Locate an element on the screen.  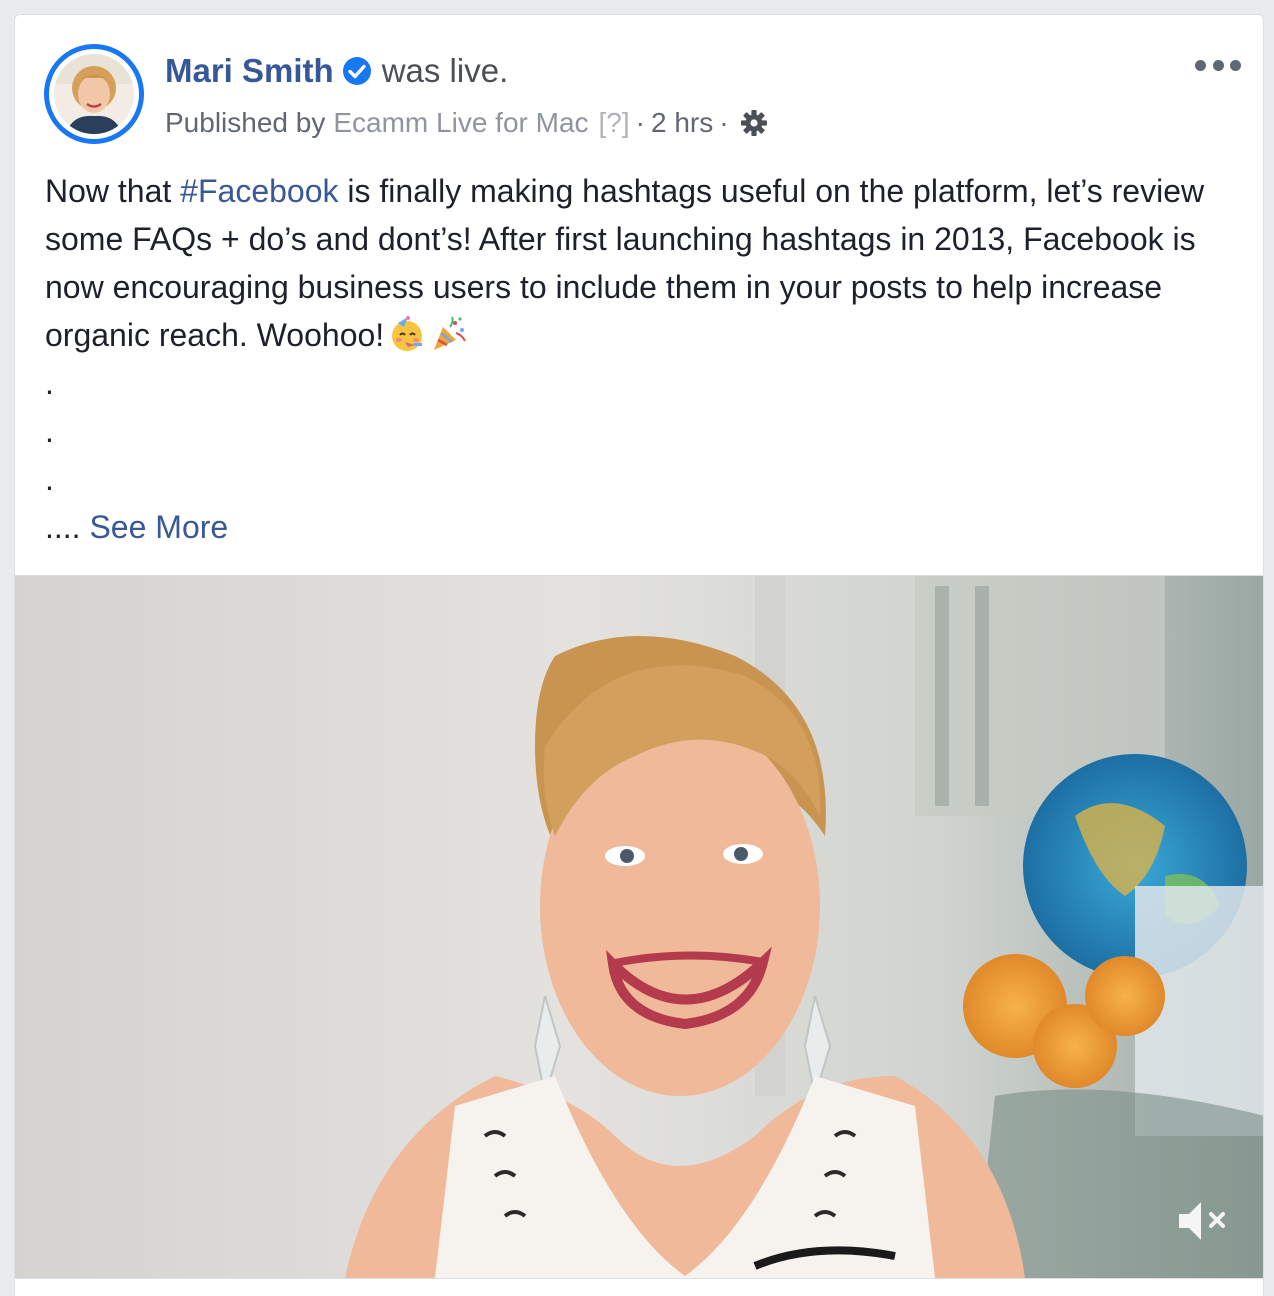
post-timestamp: 2 hrs is located at coordinates (682, 123).